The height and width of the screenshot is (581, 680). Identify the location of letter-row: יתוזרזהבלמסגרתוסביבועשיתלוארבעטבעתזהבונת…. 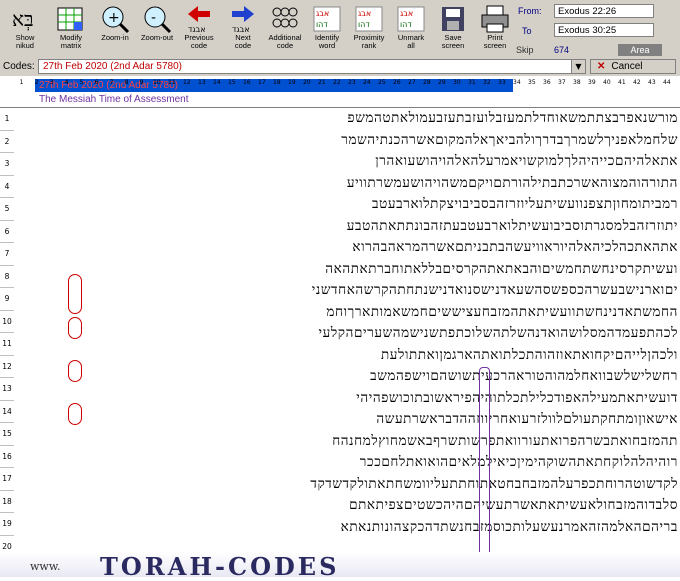
(347, 227).